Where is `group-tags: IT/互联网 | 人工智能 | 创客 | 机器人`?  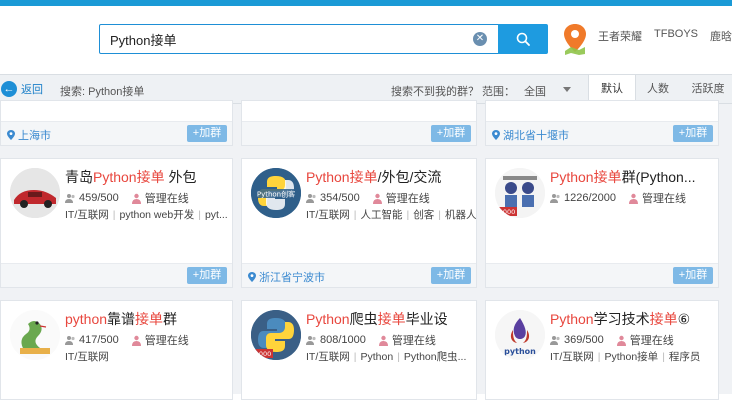
group-tags: IT/互联网 | 人工智能 | 创客 | 机器人 is located at coordinates (391, 215).